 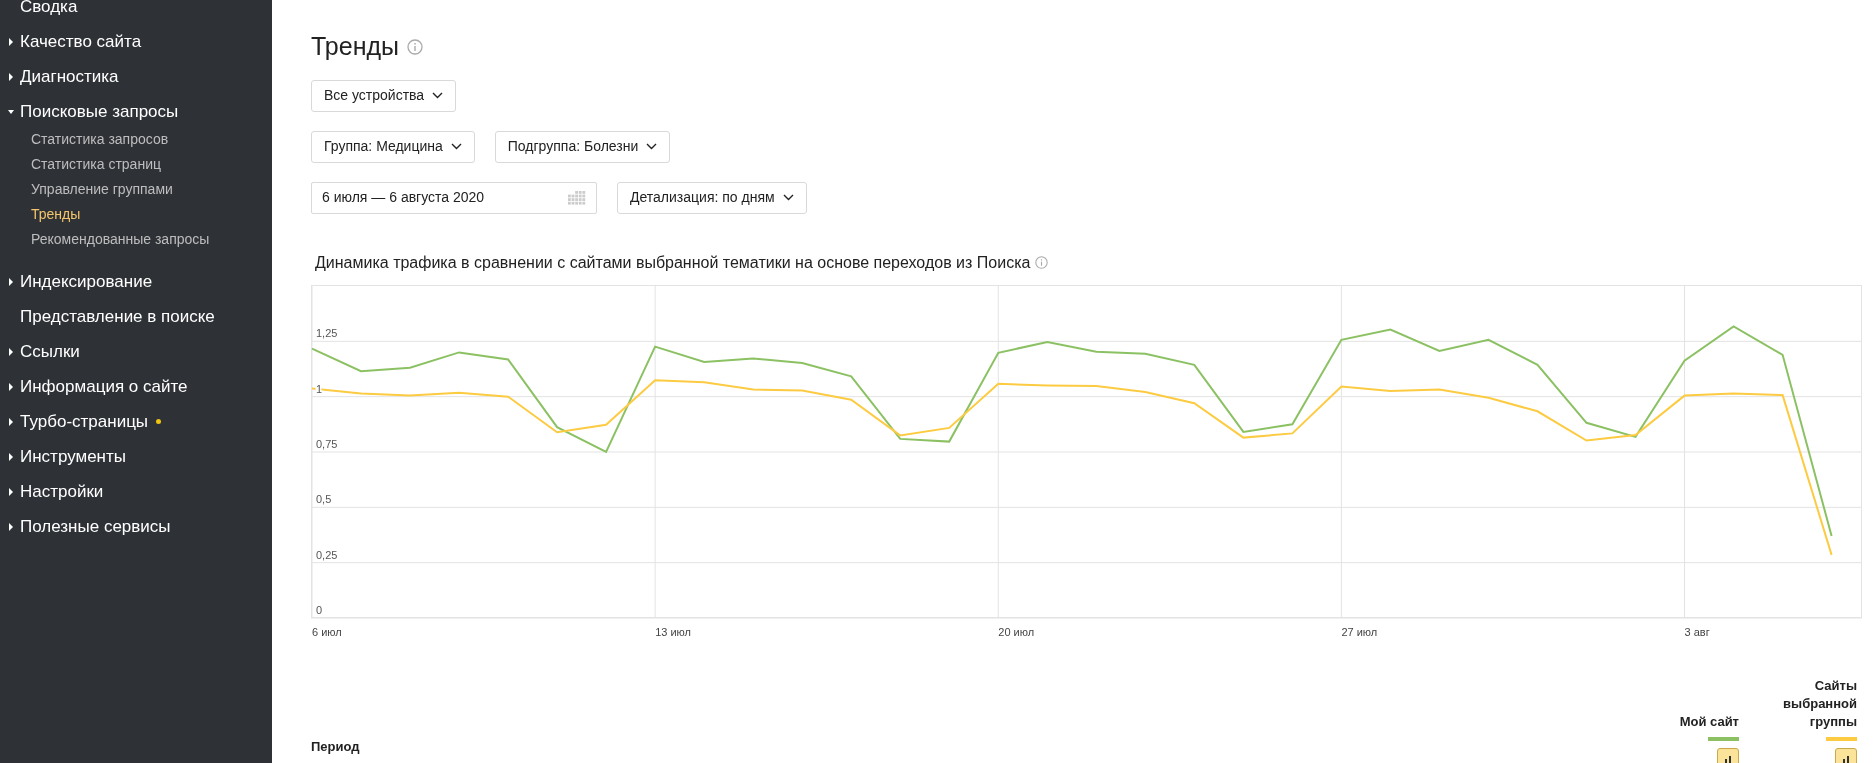 What do you see at coordinates (327, 554) in the screenshot?
I see `y-axis-label: 0,25` at bounding box center [327, 554].